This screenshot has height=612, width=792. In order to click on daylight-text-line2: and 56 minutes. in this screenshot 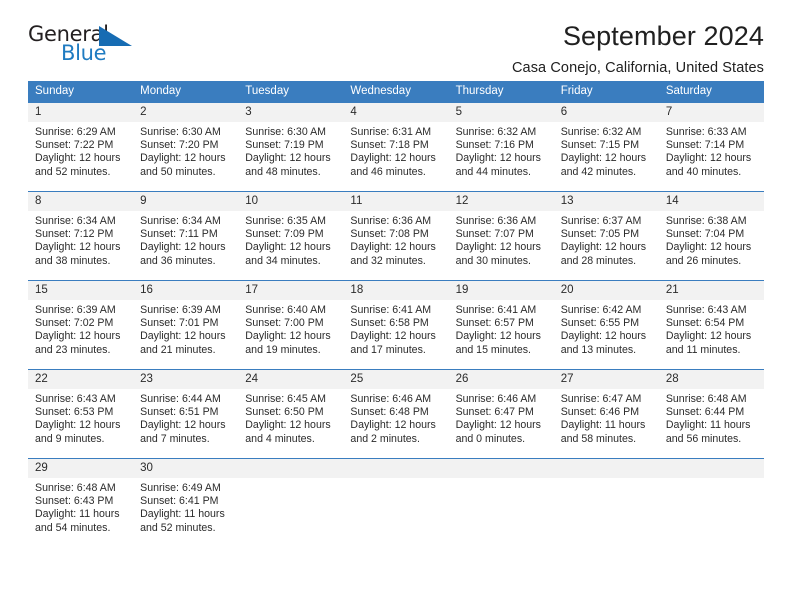, I will do `click(703, 438)`.